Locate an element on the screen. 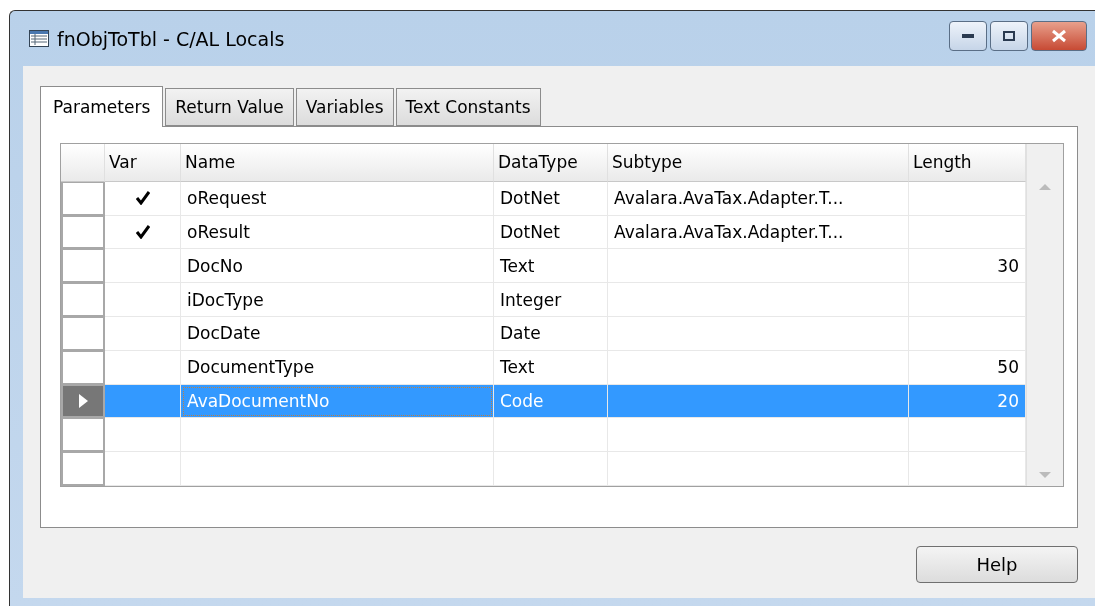  column-header: Subtype is located at coordinates (758, 163).